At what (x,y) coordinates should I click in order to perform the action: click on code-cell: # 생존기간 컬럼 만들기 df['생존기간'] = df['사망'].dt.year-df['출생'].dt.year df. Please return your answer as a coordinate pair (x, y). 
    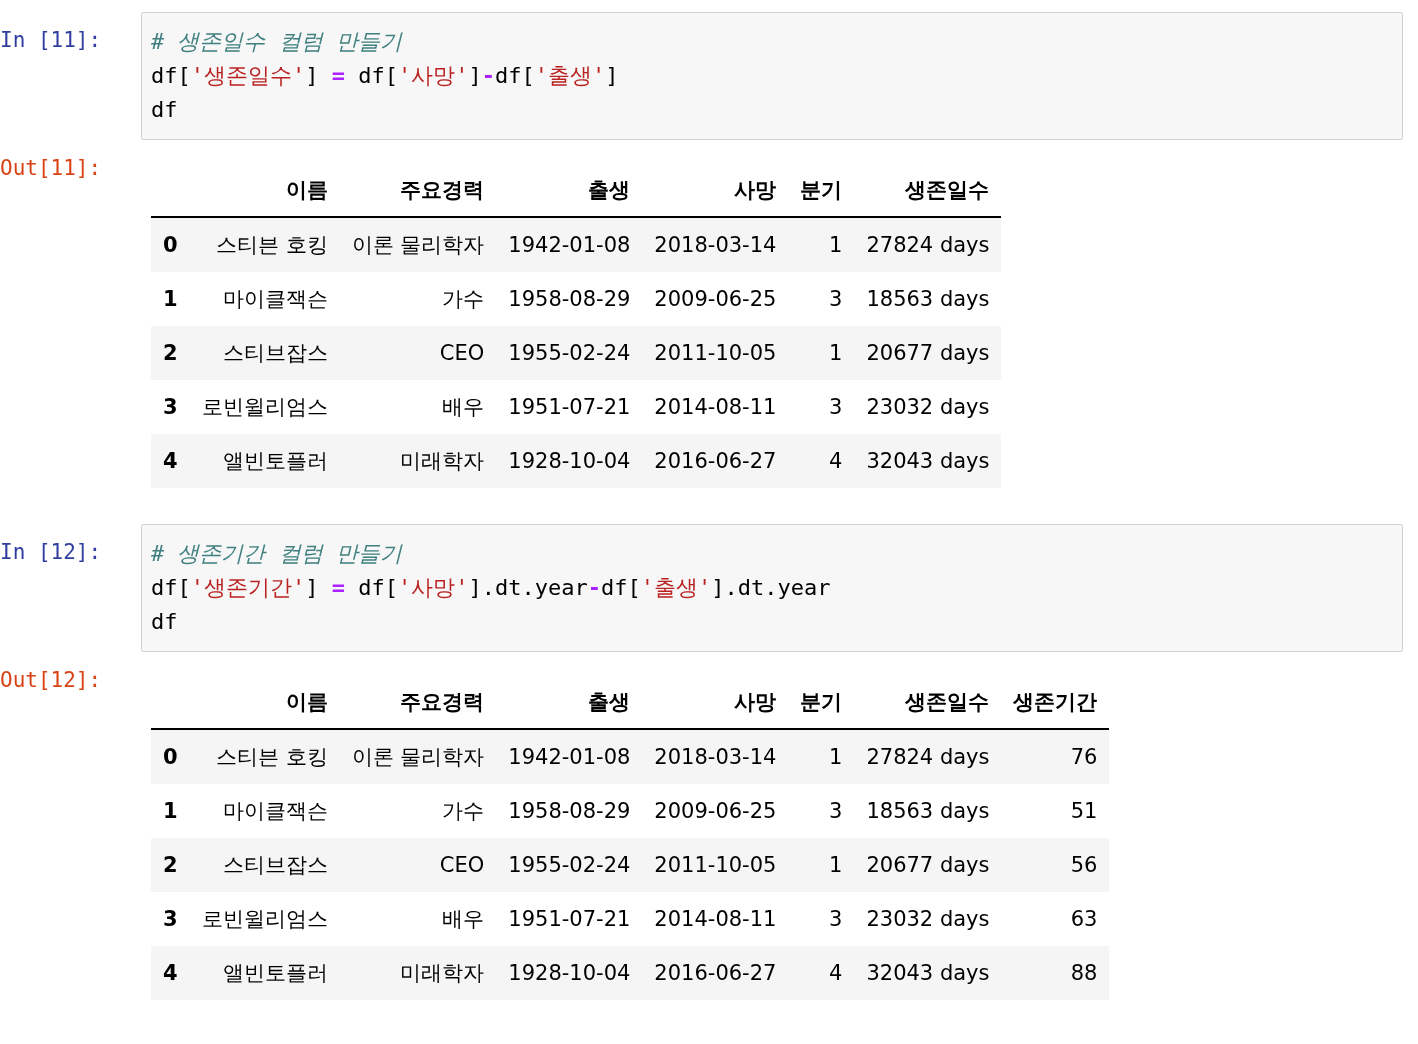
    Looking at the image, I should click on (772, 588).